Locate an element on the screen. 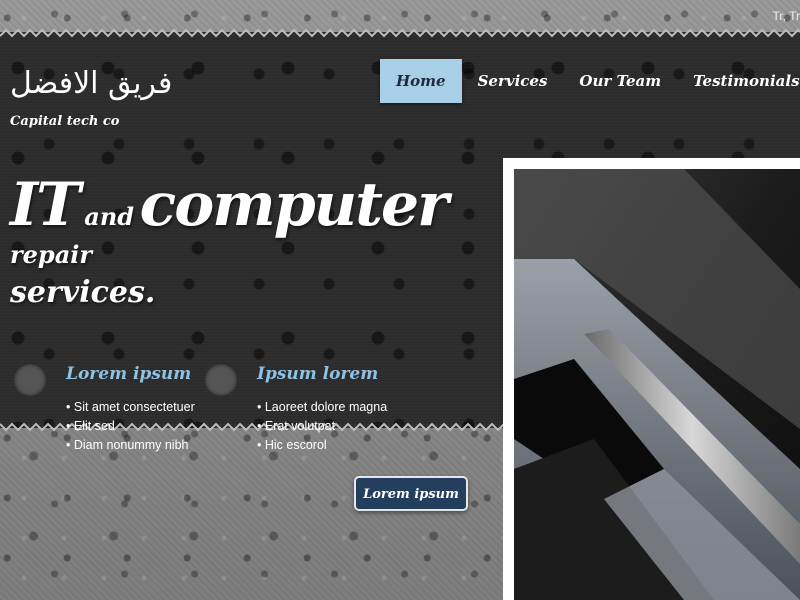  site-tagline: Capital tech co is located at coordinates (65, 121).